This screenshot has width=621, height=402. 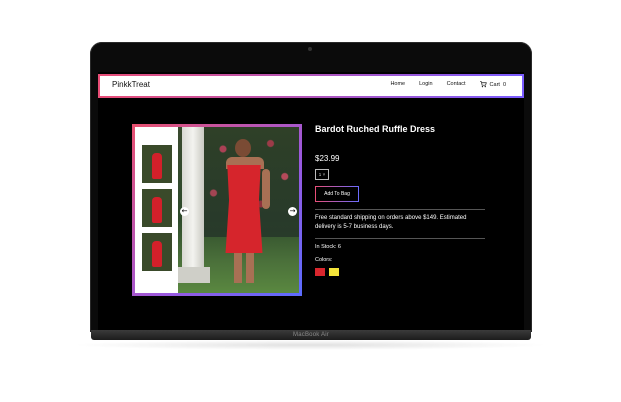 I want to click on stock-status: In Stock: 6, so click(x=328, y=247).